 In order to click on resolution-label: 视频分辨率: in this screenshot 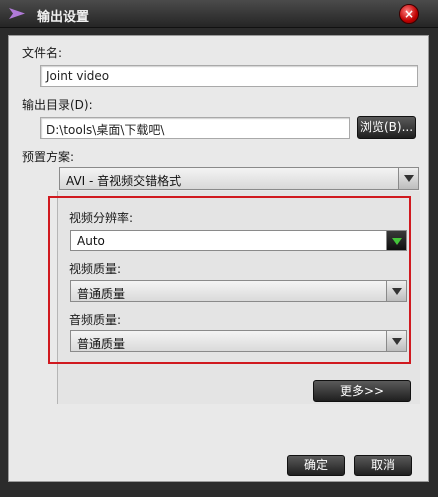, I will do `click(101, 218)`.